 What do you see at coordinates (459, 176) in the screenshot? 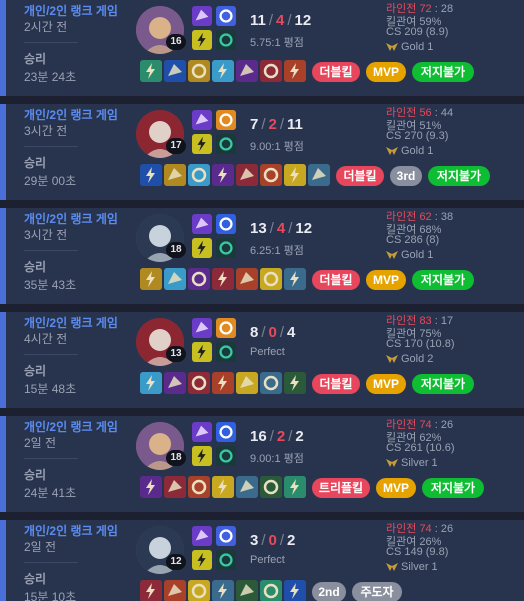
I see `achievement-badge: 저지불가` at bounding box center [459, 176].